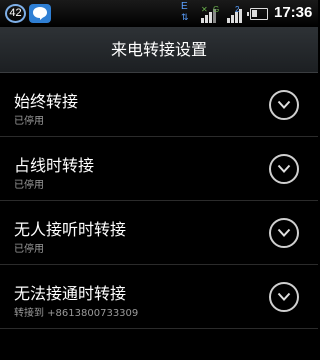 The image size is (320, 360). I want to click on status-bar: 42 E ⇅ ✕ G 2 17:36, so click(159, 13).